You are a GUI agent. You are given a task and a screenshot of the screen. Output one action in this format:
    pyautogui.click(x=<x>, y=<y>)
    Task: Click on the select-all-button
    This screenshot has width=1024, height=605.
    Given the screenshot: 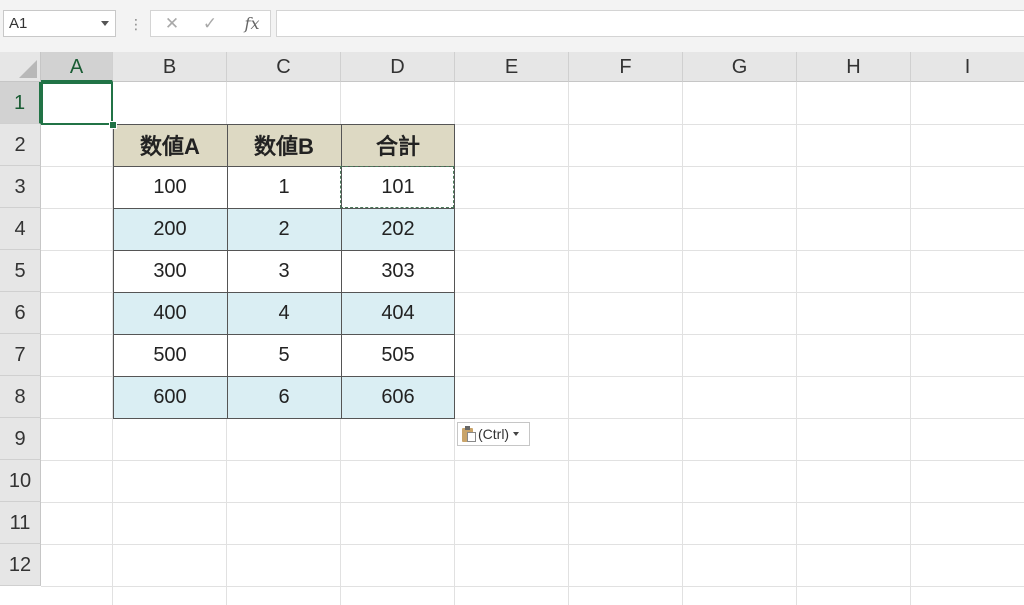 What is the action you would take?
    pyautogui.click(x=20, y=67)
    